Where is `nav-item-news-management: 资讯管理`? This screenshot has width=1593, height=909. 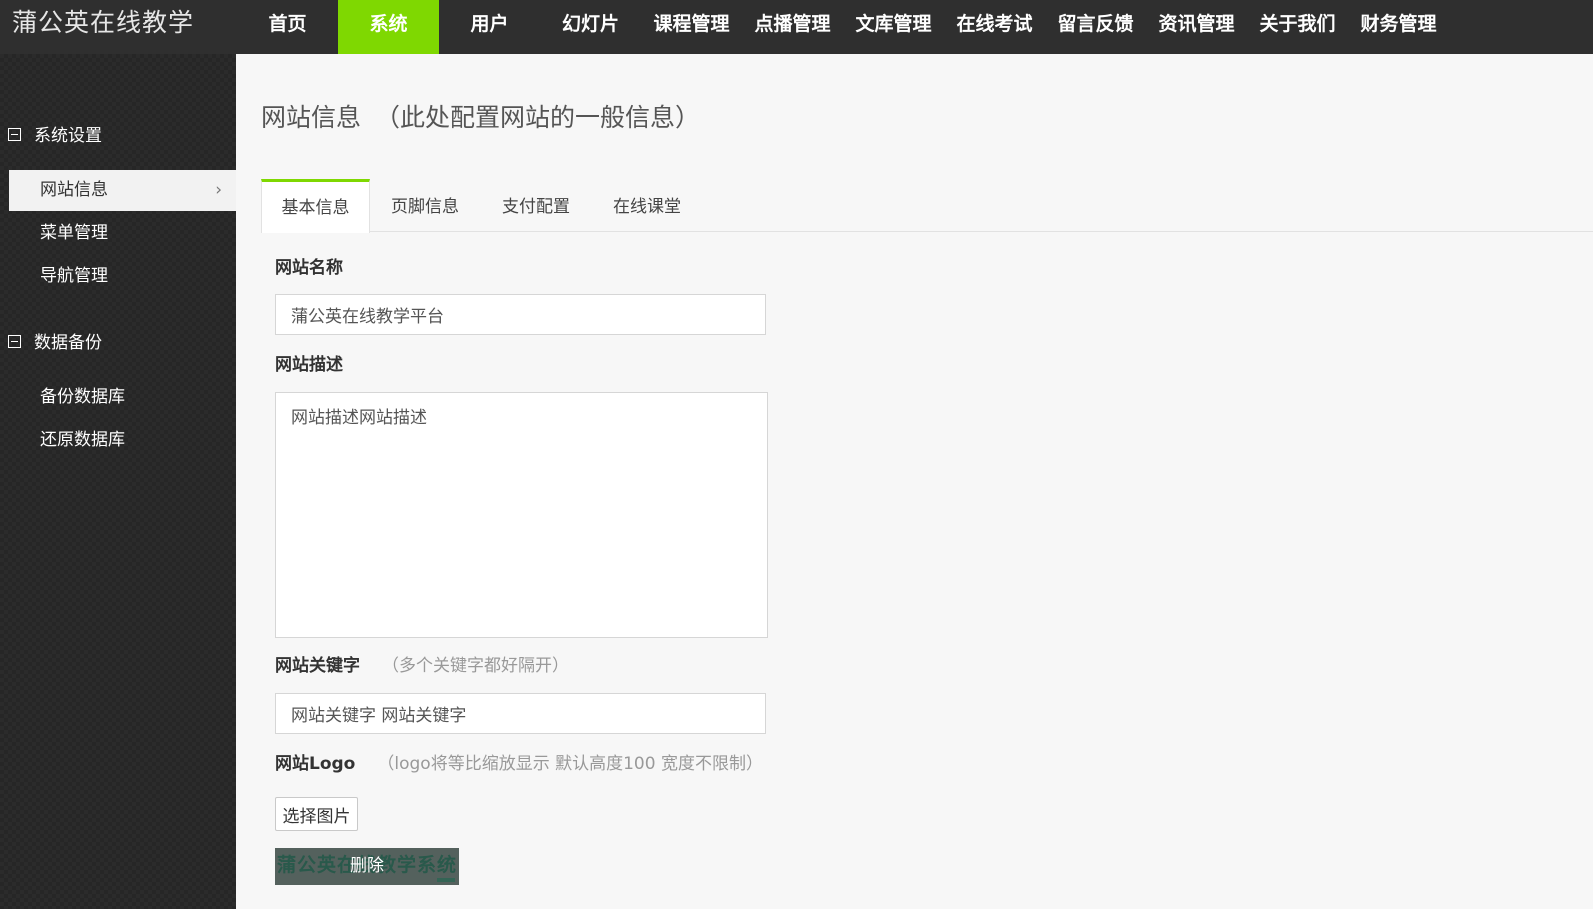 nav-item-news-management: 资讯管理 is located at coordinates (1196, 27).